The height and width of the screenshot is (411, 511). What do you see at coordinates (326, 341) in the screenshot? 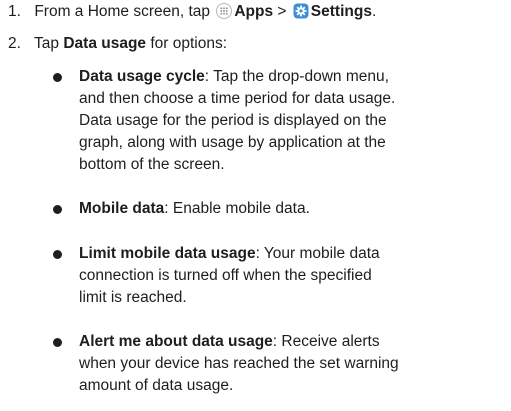
I see `bullet-text: : Receive alerts` at bounding box center [326, 341].